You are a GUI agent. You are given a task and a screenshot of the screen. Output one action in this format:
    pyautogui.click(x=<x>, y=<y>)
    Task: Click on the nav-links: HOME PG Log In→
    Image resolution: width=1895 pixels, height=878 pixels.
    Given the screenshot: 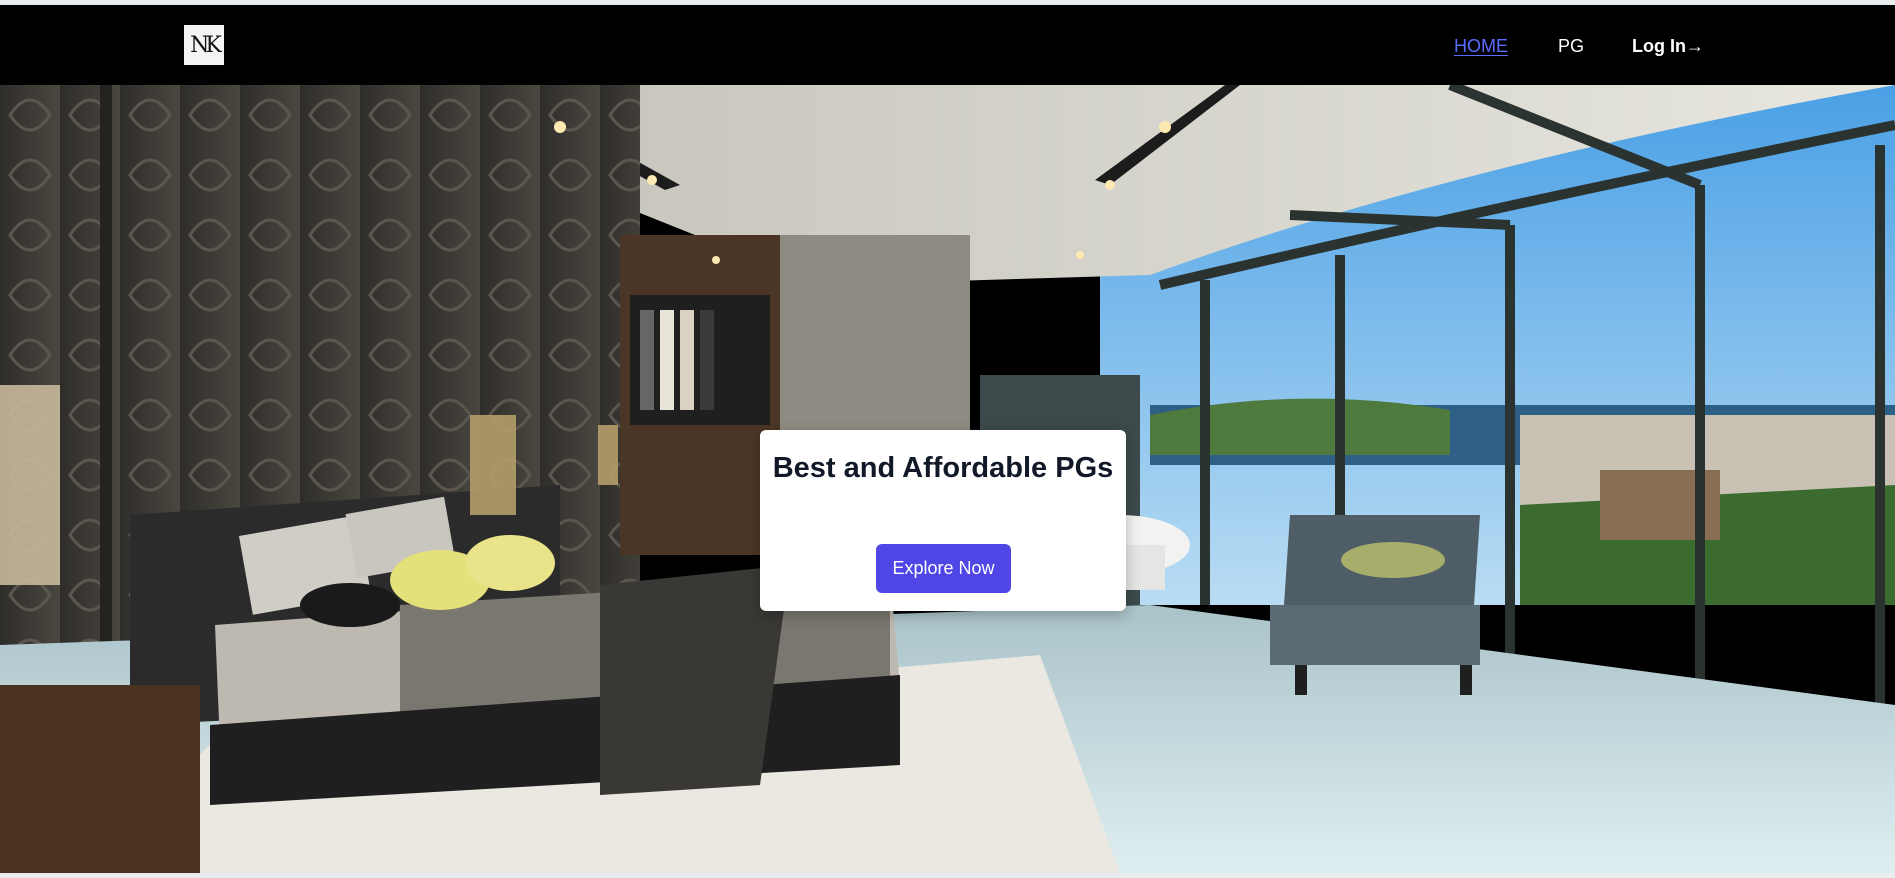 What is the action you would take?
    pyautogui.click(x=1554, y=46)
    